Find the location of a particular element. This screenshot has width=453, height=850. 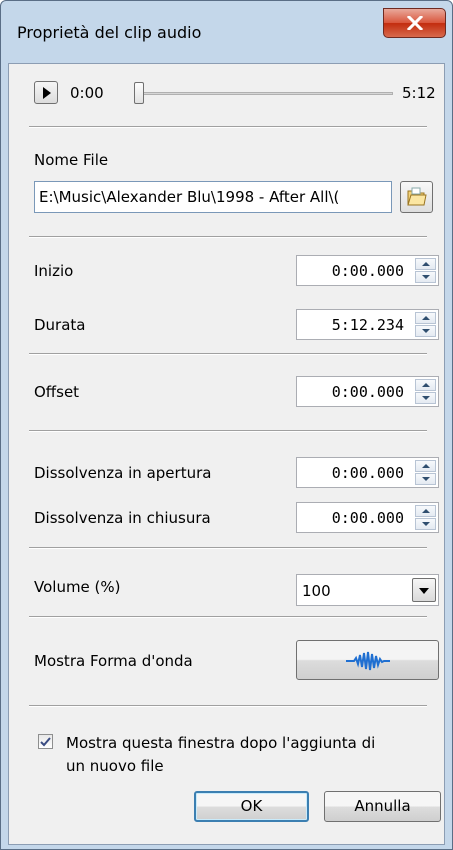

cancel-button: Annulla is located at coordinates (382, 806).